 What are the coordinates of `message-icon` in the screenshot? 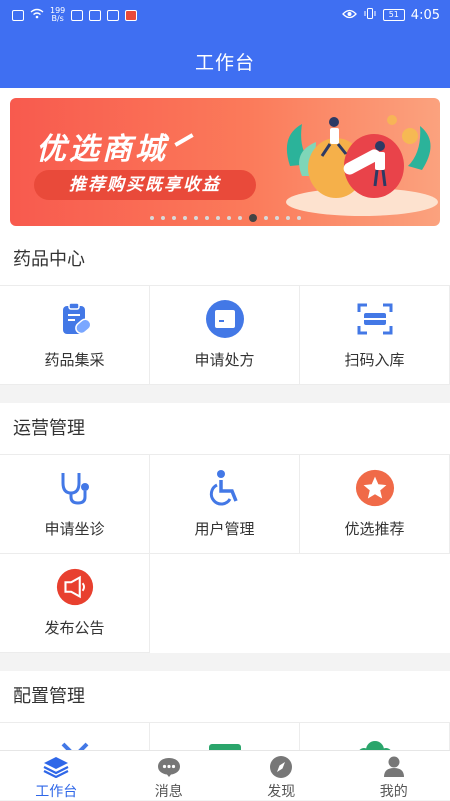 It's located at (169, 767).